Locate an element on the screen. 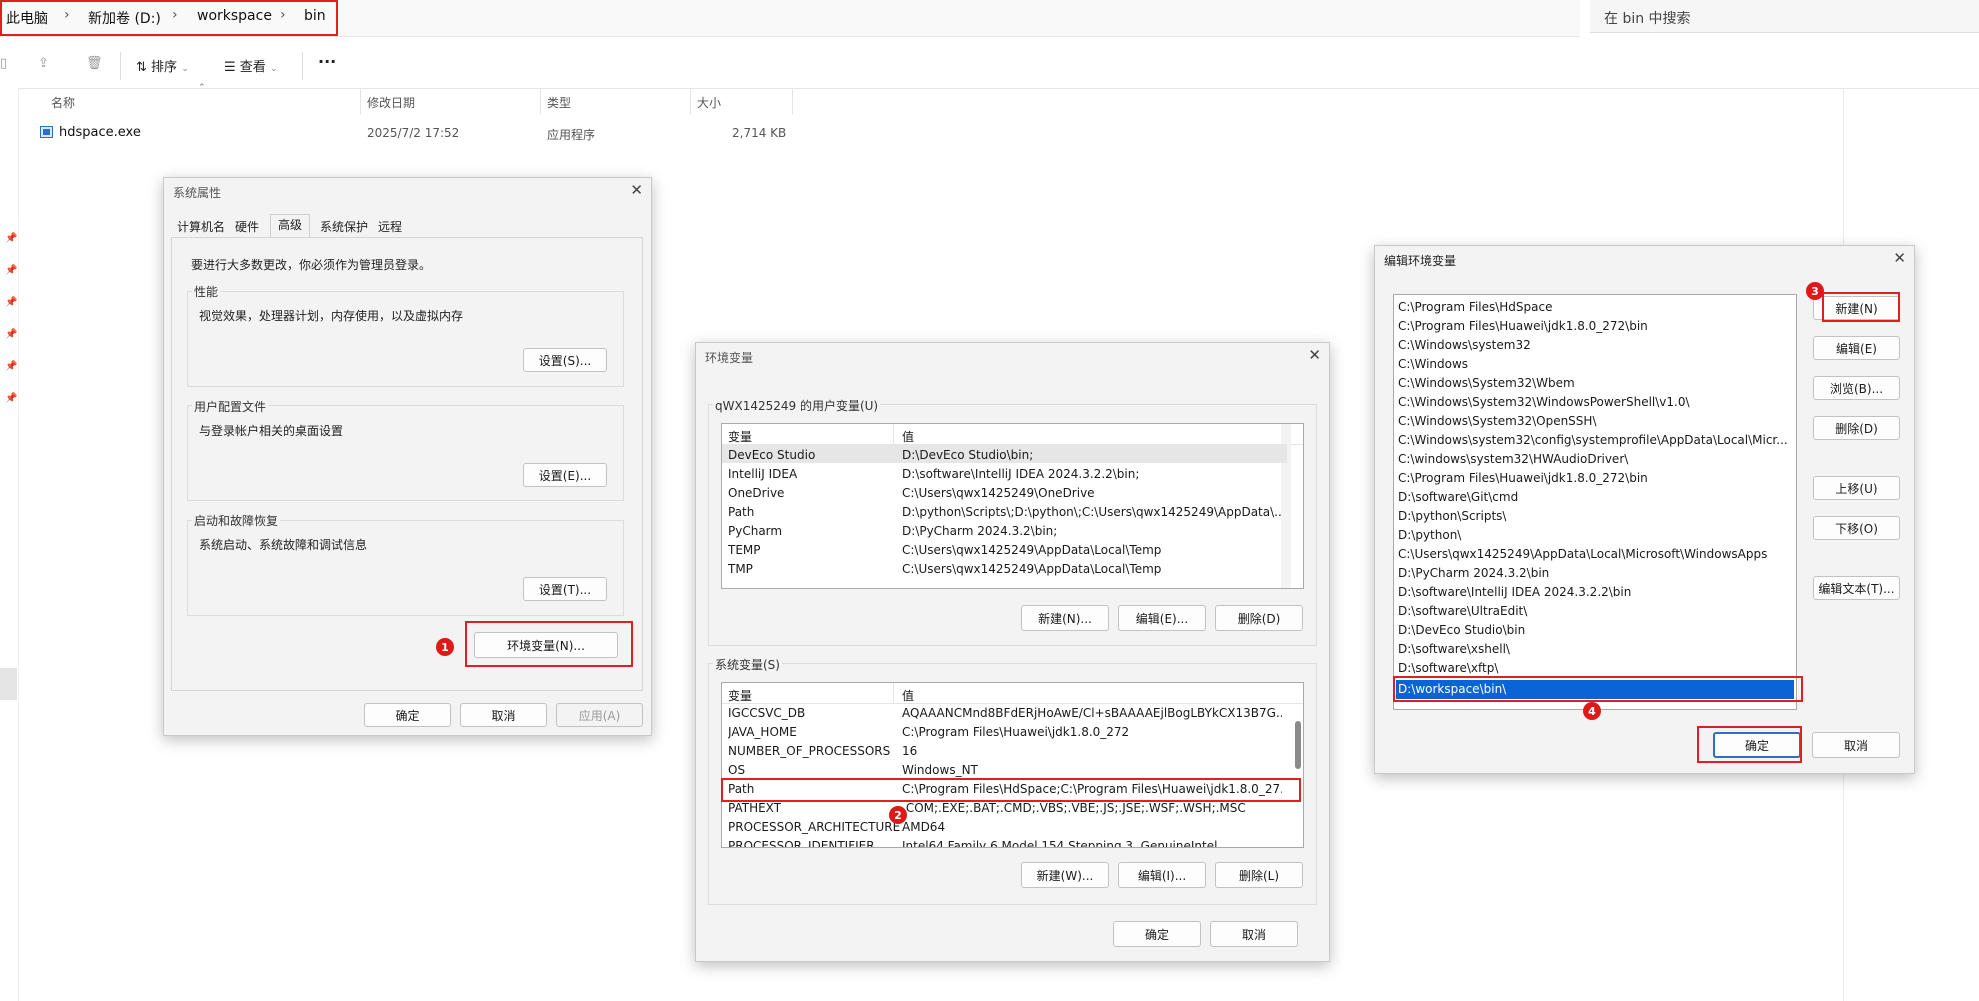 The image size is (1979, 1001). delete-icon: 🗑 is located at coordinates (94, 63).